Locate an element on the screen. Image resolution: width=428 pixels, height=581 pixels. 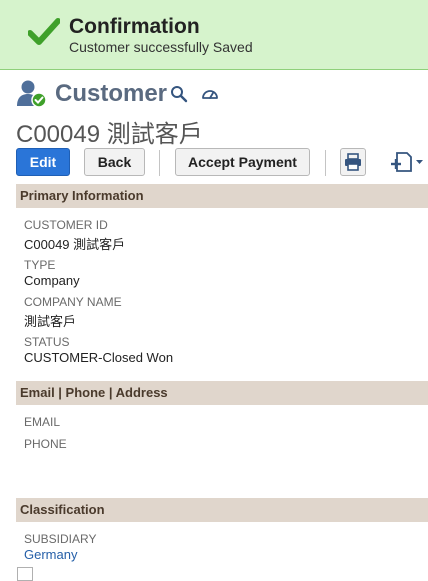
field-value-status: CUSTOMER-Closed Won is located at coordinates (99, 357).